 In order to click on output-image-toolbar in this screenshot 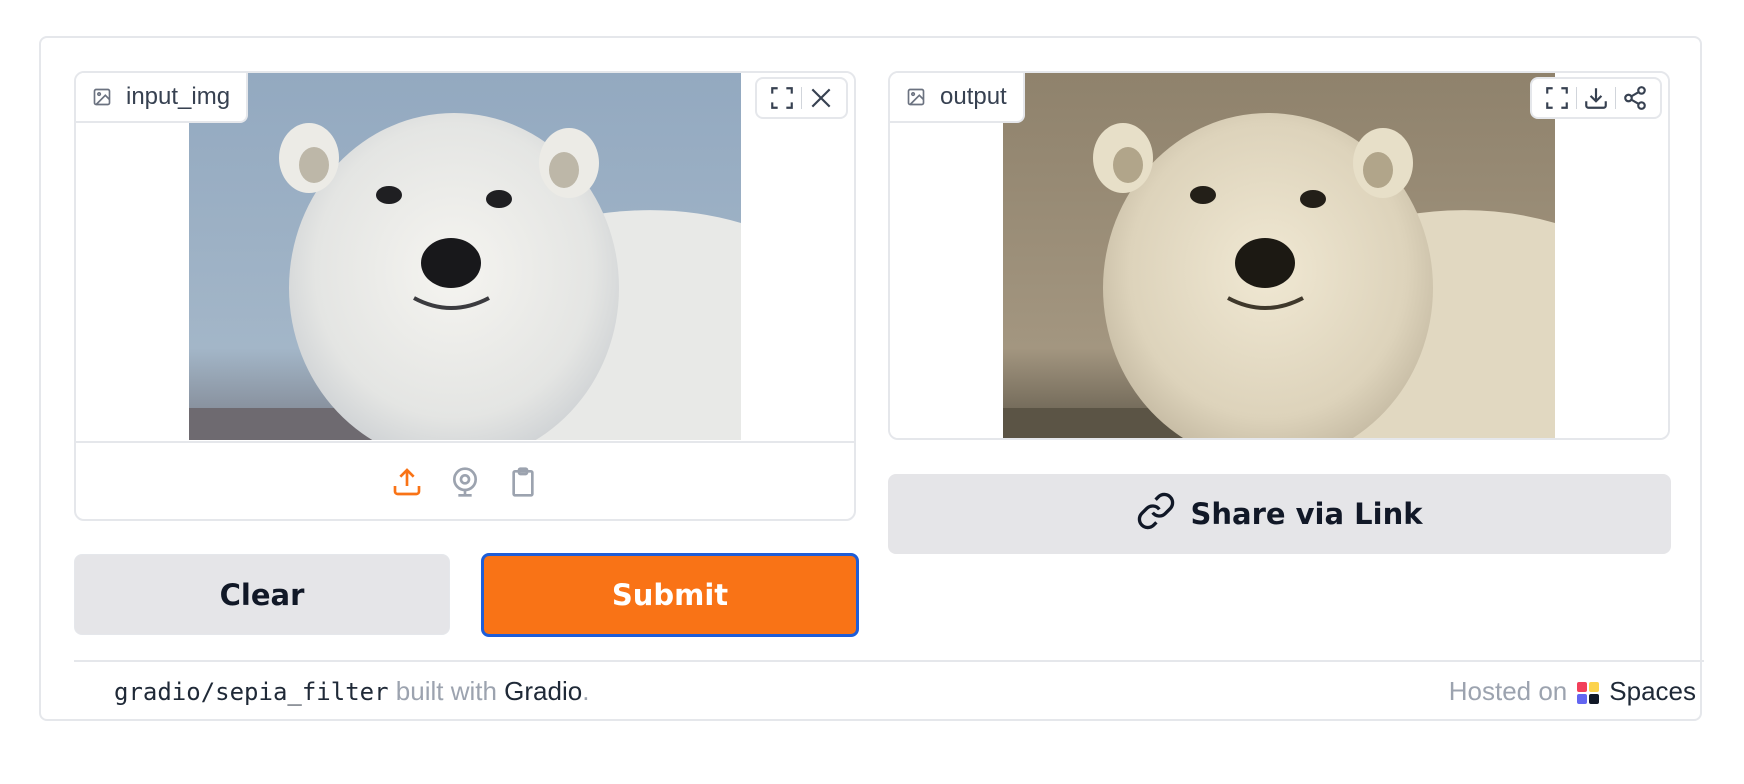, I will do `click(1596, 98)`.